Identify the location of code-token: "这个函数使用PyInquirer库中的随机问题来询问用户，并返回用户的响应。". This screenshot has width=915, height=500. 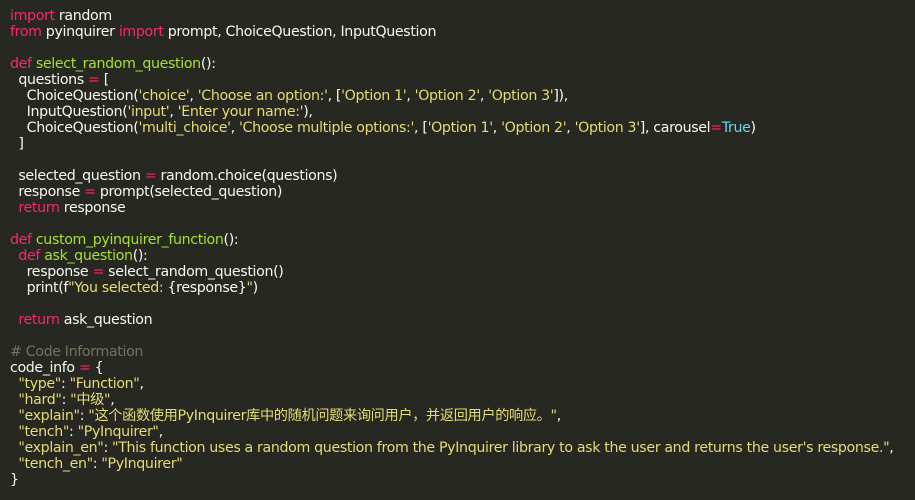
(322, 416).